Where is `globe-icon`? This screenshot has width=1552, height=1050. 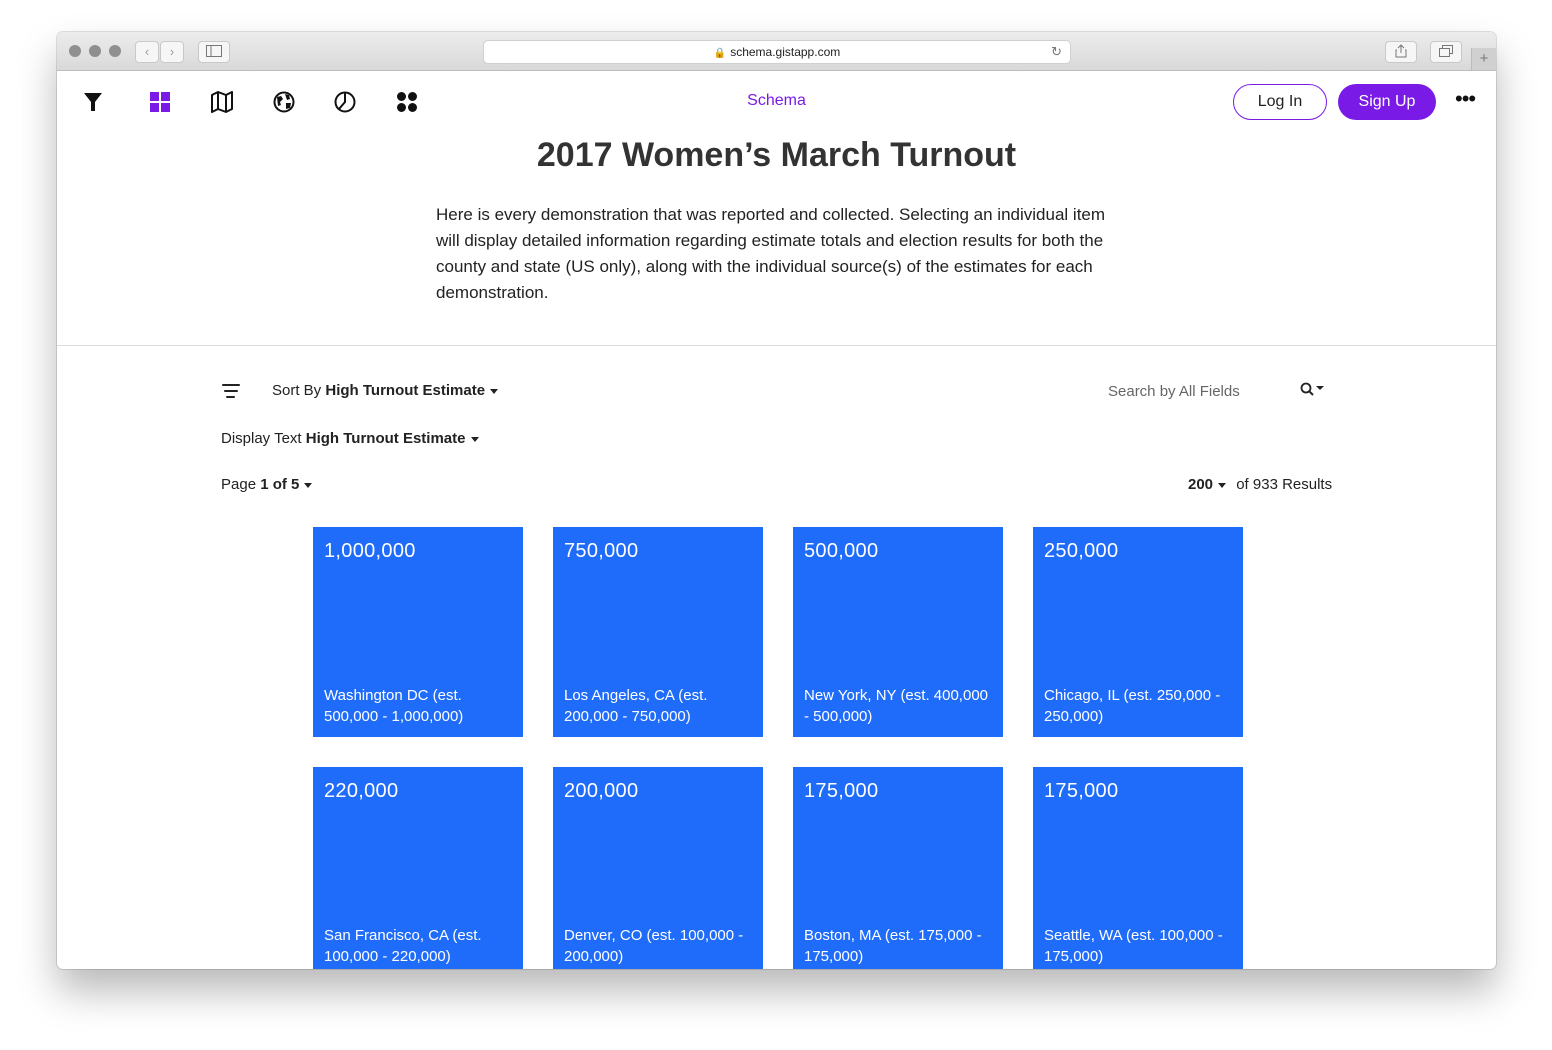
globe-icon is located at coordinates (284, 102).